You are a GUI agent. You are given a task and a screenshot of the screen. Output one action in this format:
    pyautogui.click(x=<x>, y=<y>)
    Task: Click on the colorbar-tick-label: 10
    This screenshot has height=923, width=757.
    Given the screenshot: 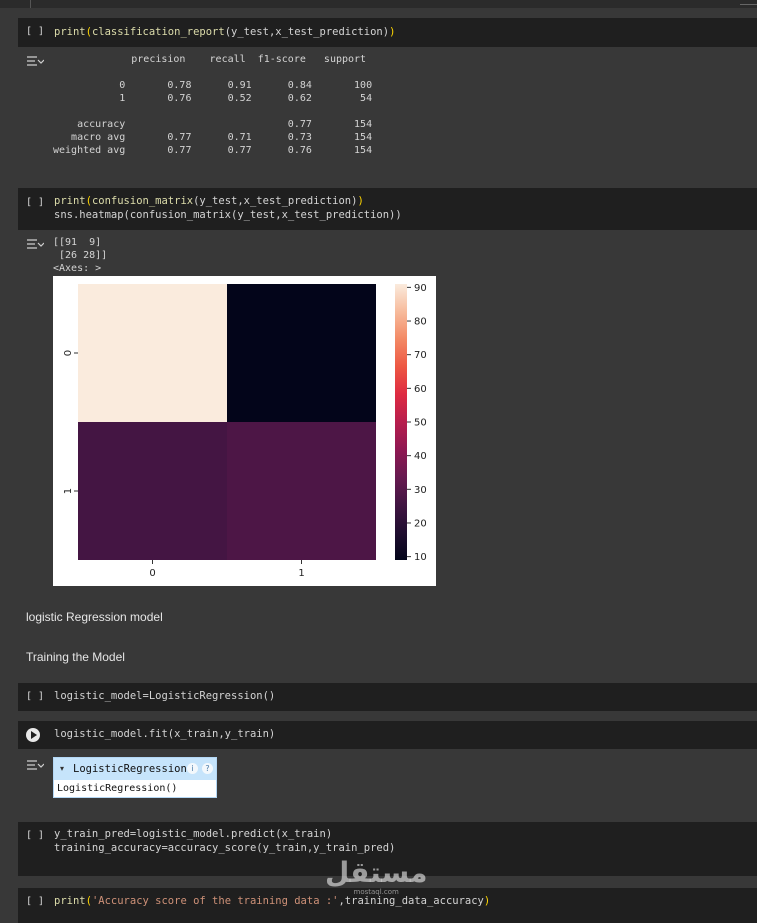 What is the action you would take?
    pyautogui.click(x=420, y=557)
    